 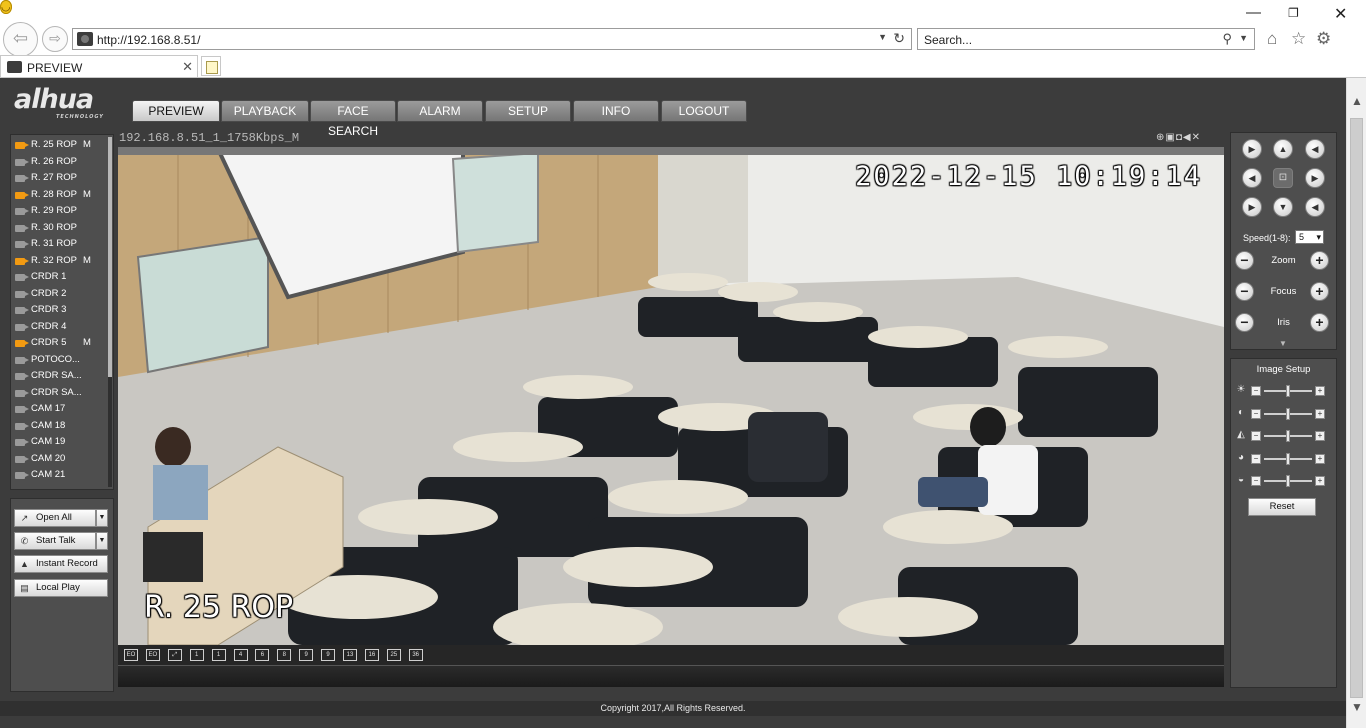 I want to click on address-bar: http://192.168.8.51/ ▼ ↻, so click(x=492, y=39).